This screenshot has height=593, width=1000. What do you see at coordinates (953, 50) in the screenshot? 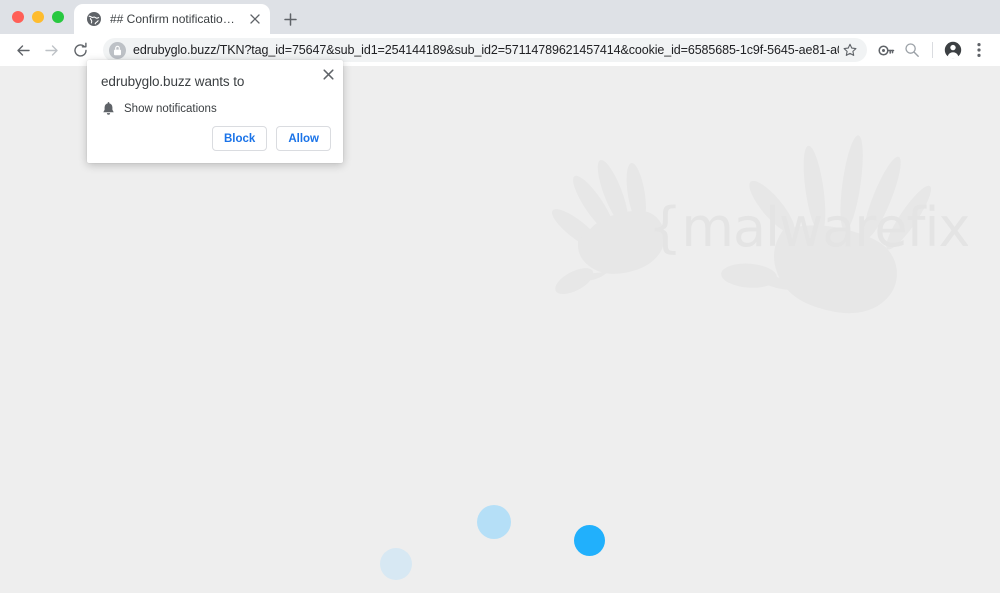
I see `profile-avatar-icon` at bounding box center [953, 50].